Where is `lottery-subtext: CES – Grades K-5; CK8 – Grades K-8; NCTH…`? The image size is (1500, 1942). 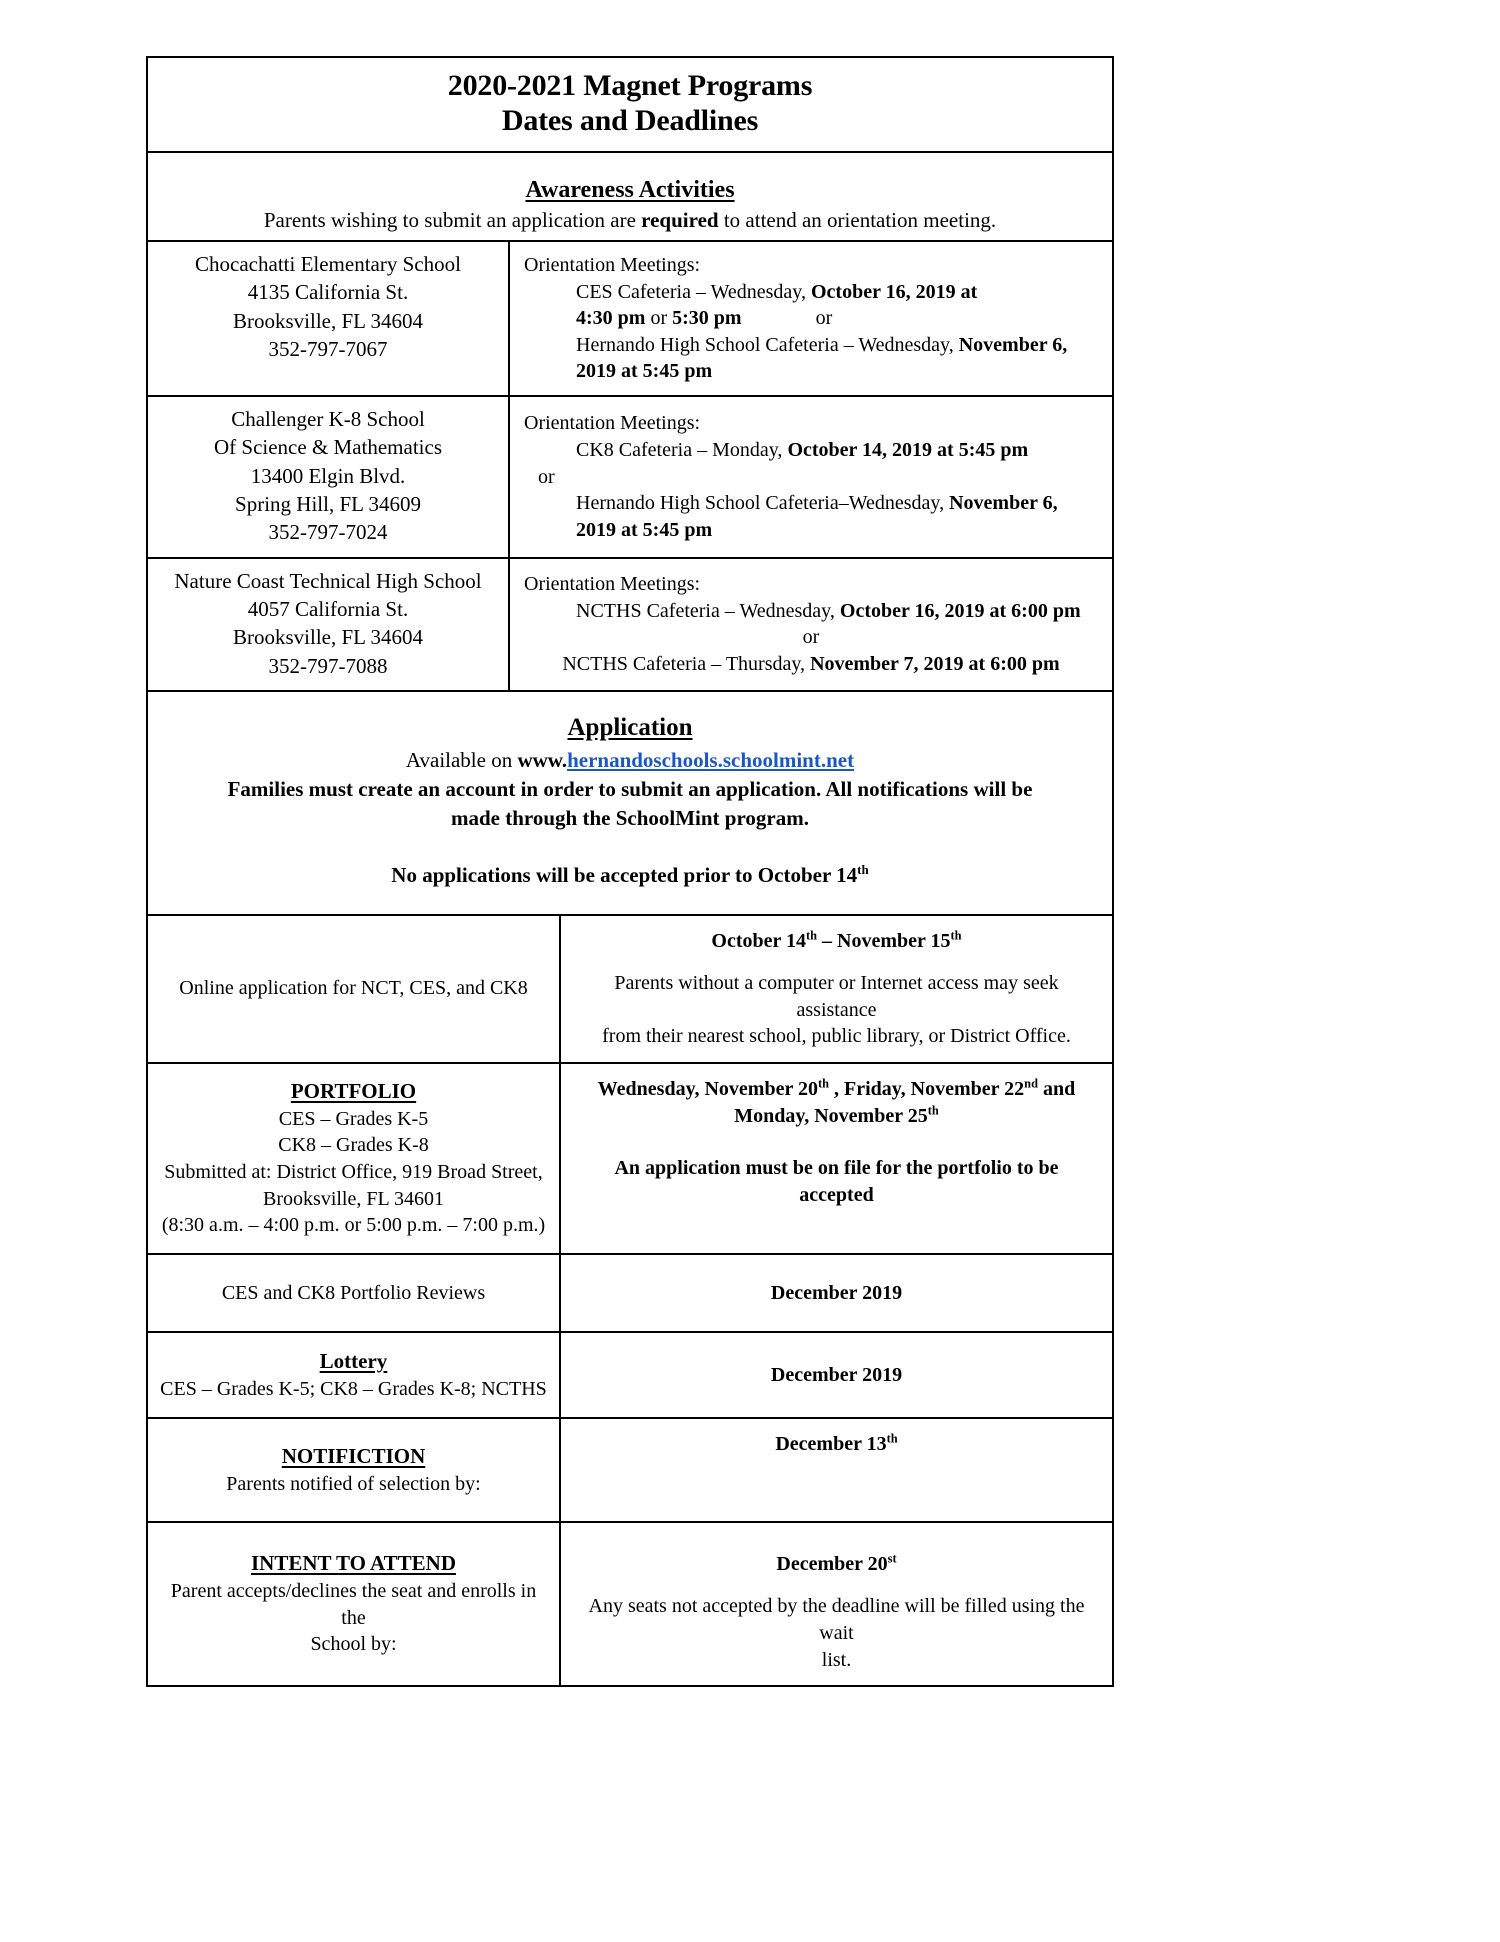
lottery-subtext: CES – Grades K-5; CK8 – Grades K-8; NCTH… is located at coordinates (353, 1388).